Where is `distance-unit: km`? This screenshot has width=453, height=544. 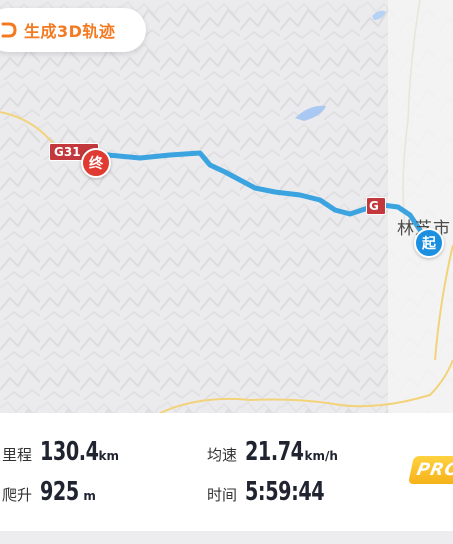
distance-unit: km is located at coordinates (108, 456).